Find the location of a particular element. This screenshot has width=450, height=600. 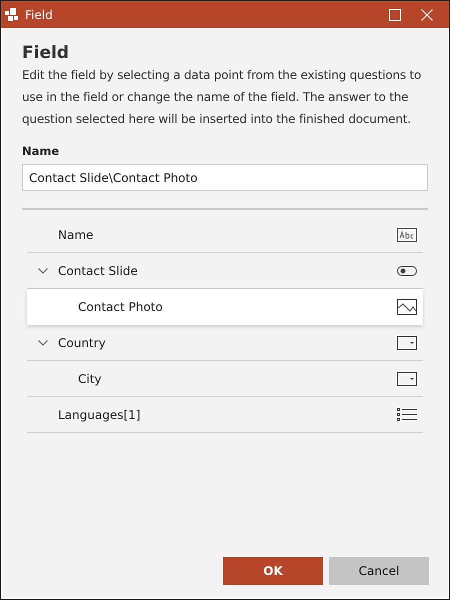

maximize-icon is located at coordinates (395, 14).